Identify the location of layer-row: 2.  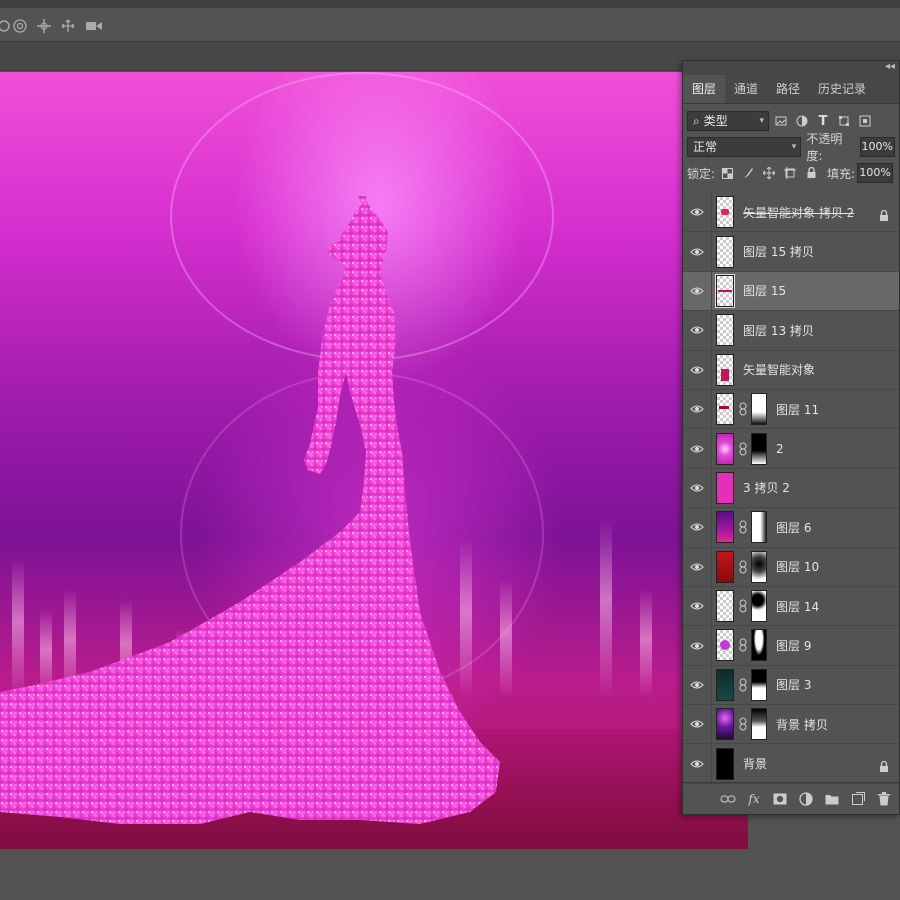
(791, 449).